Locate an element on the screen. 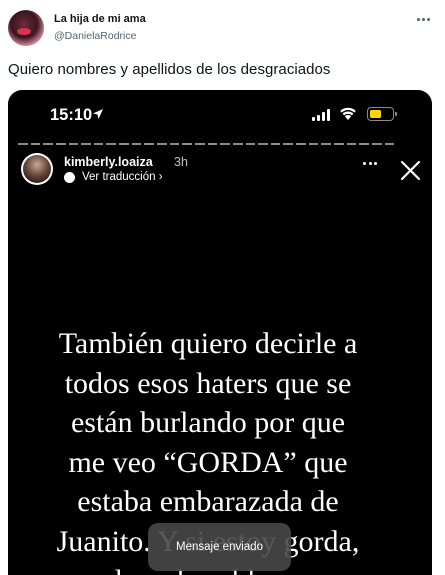 This screenshot has height=575, width=445. story-text-line: estaba embarazada de is located at coordinates (208, 501).